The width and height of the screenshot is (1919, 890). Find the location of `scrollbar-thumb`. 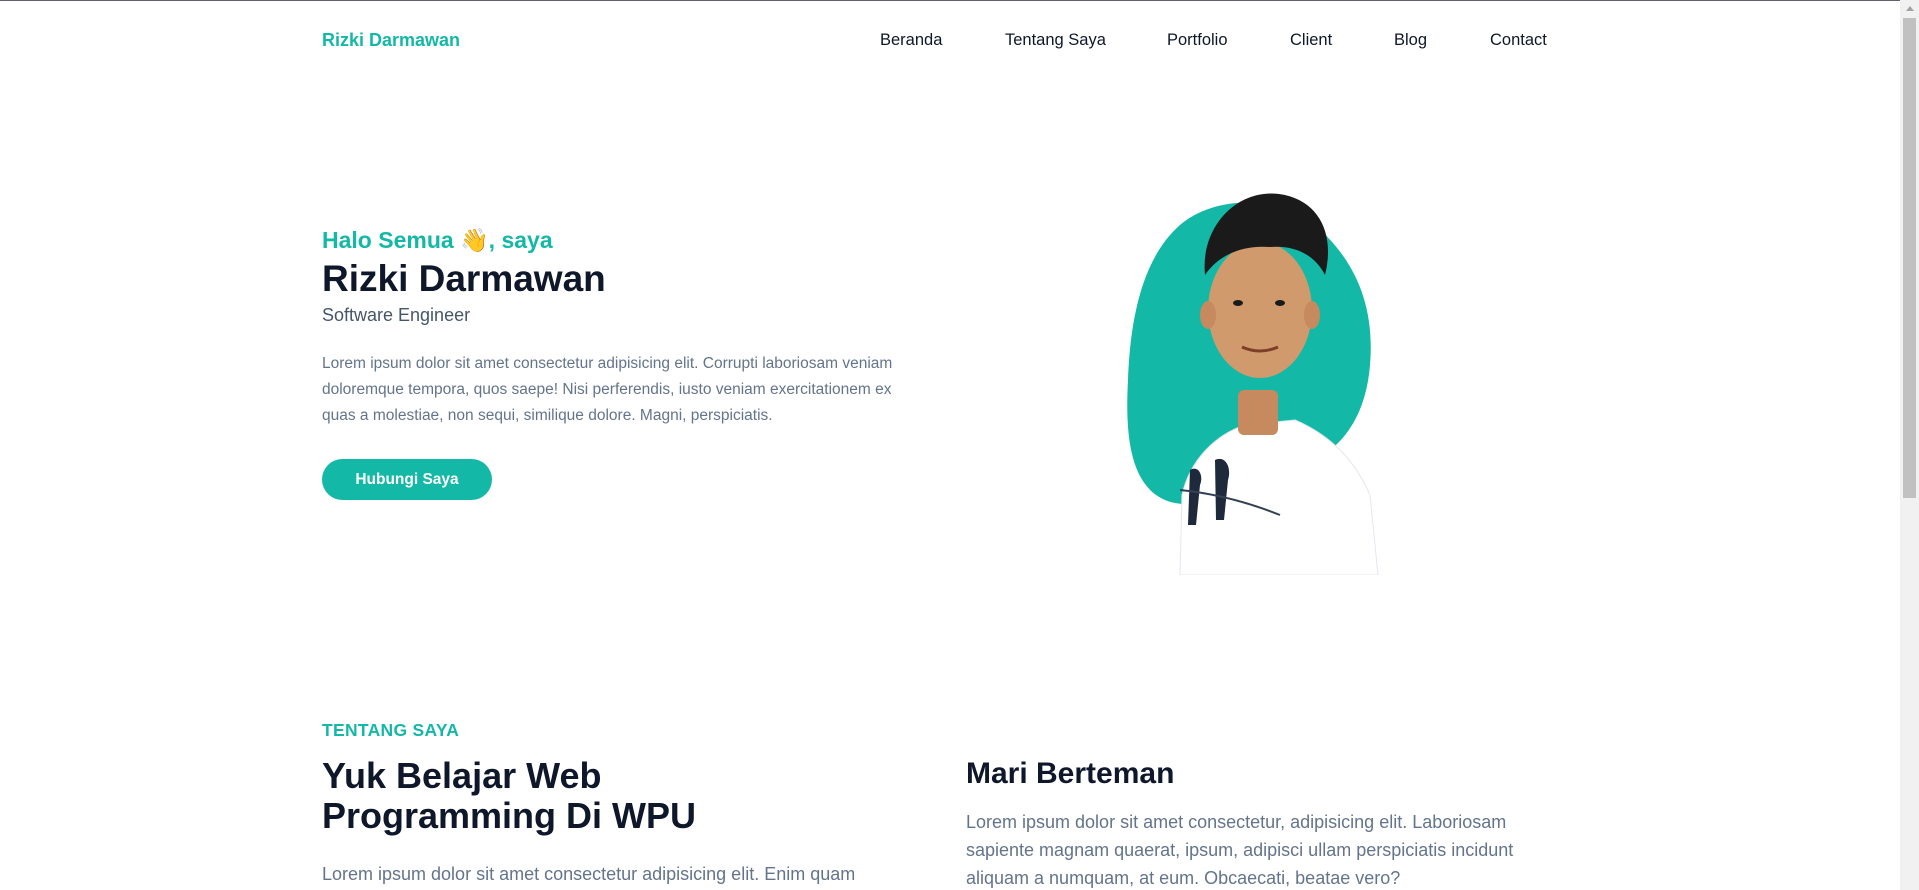

scrollbar-thumb is located at coordinates (1909, 258).